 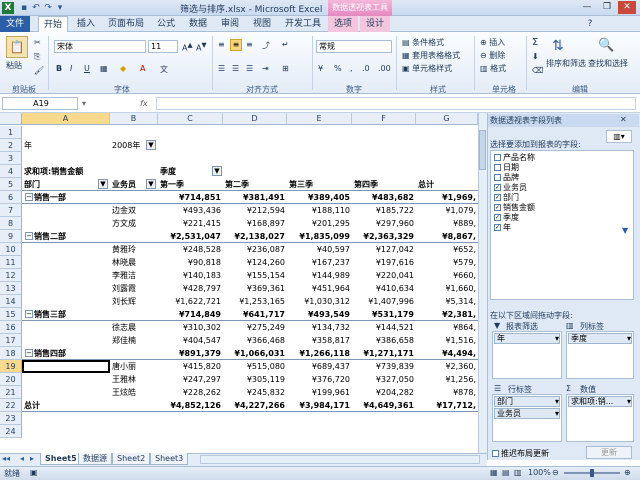 What do you see at coordinates (587, 7) in the screenshot?
I see `minimize-icon: —` at bounding box center [587, 7].